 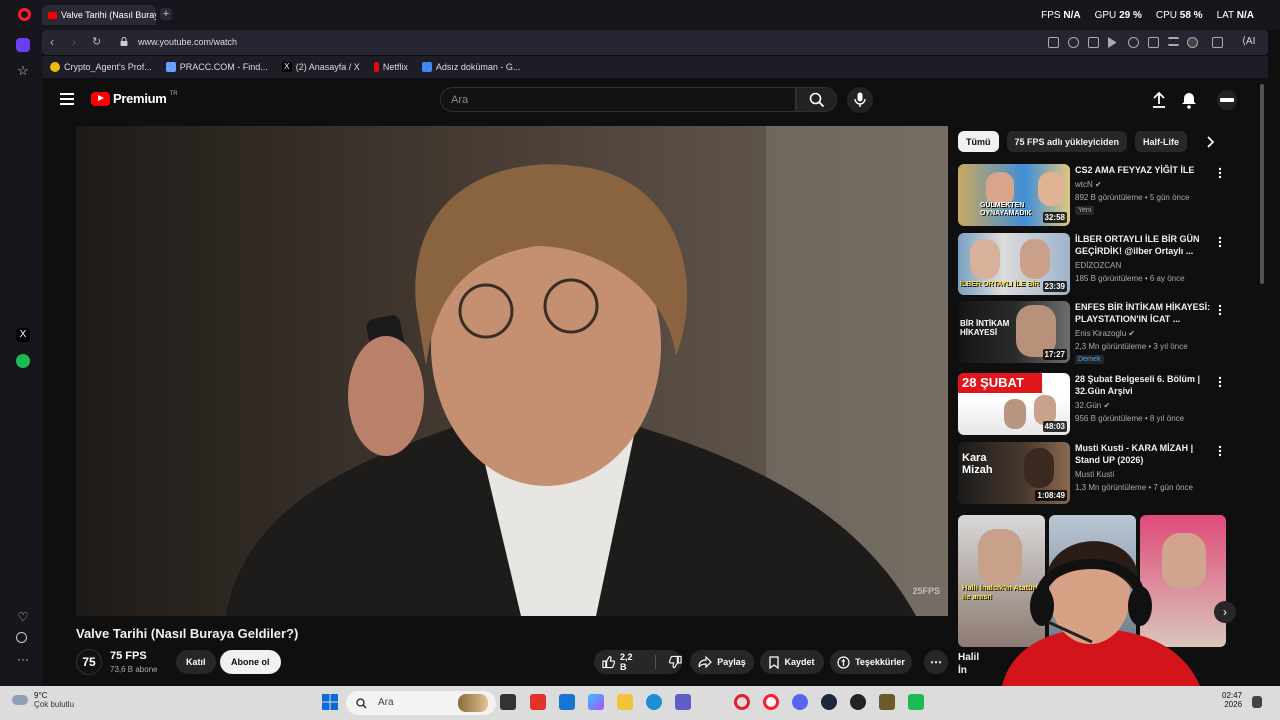 I want to click on new-tab-button: +, so click(x=166, y=14).